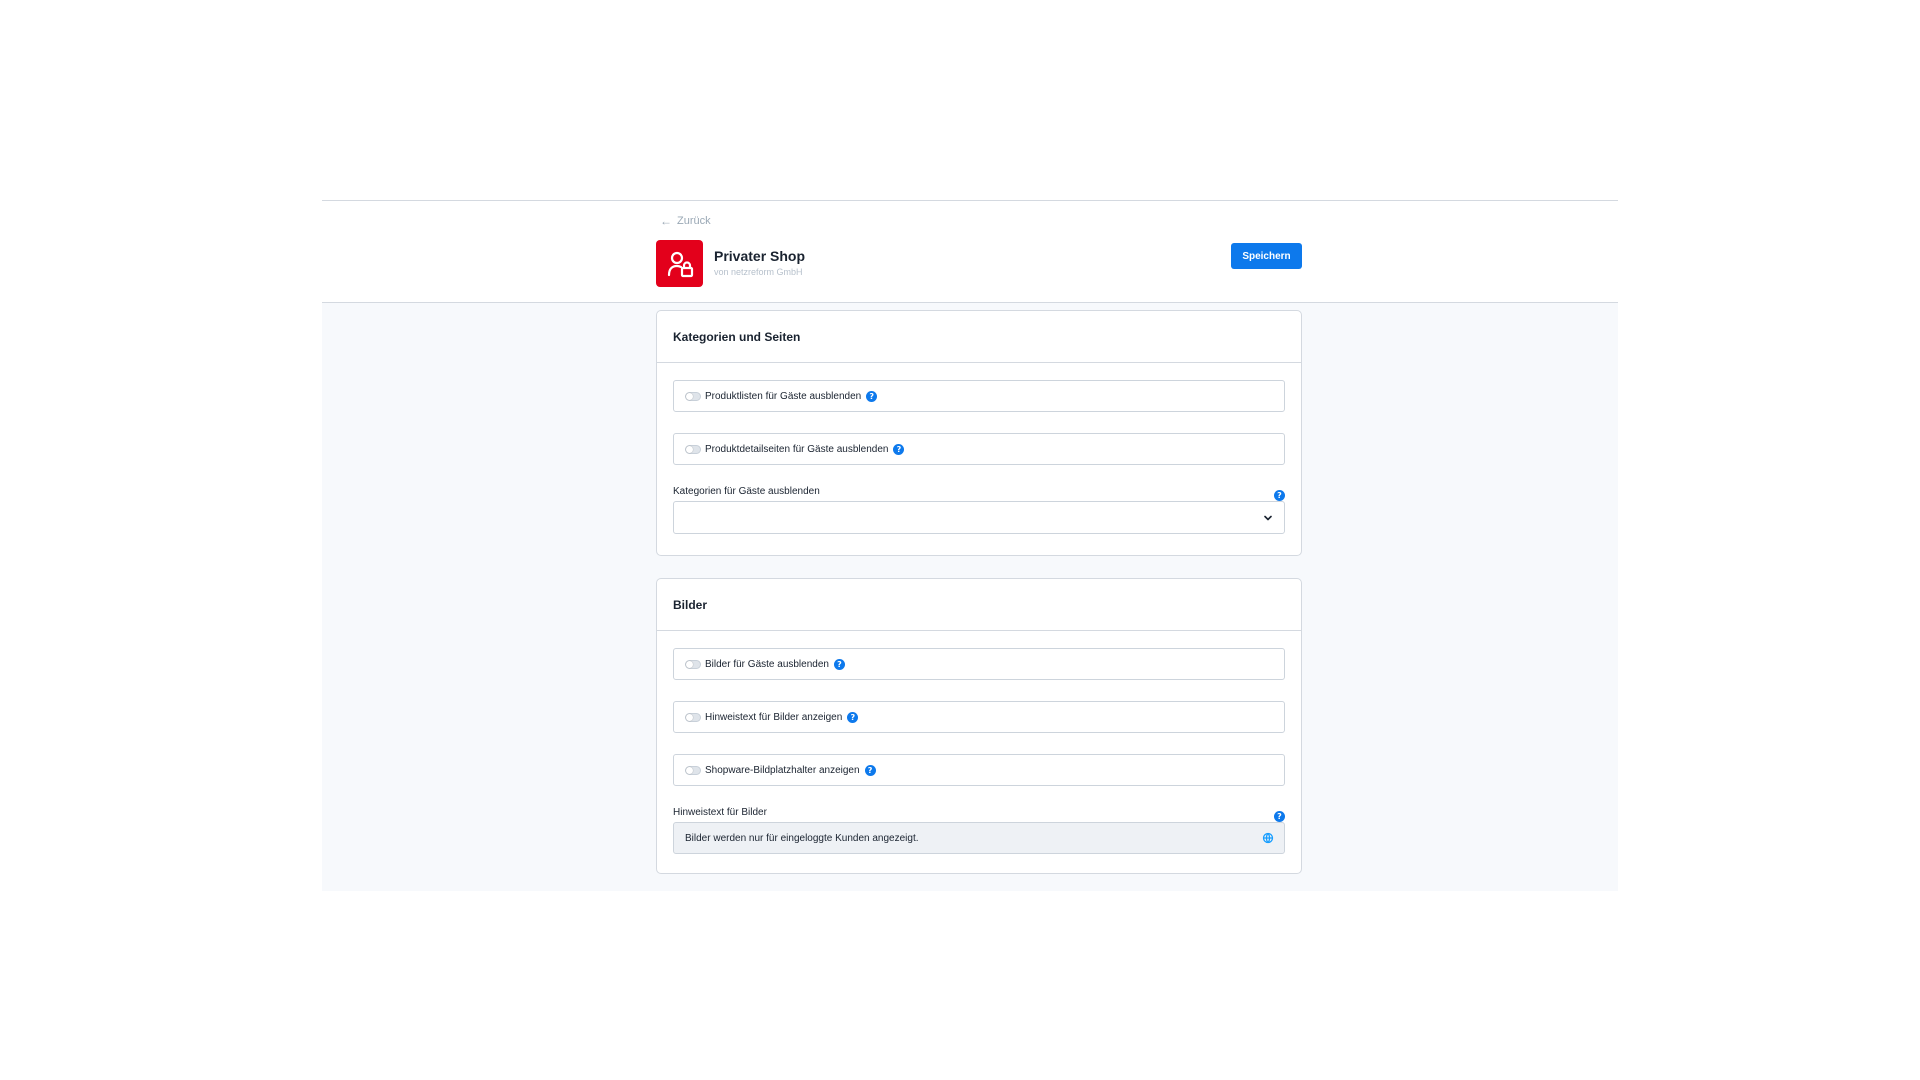  Describe the element at coordinates (1268, 520) in the screenshot. I see `chevron-down-icon` at that location.